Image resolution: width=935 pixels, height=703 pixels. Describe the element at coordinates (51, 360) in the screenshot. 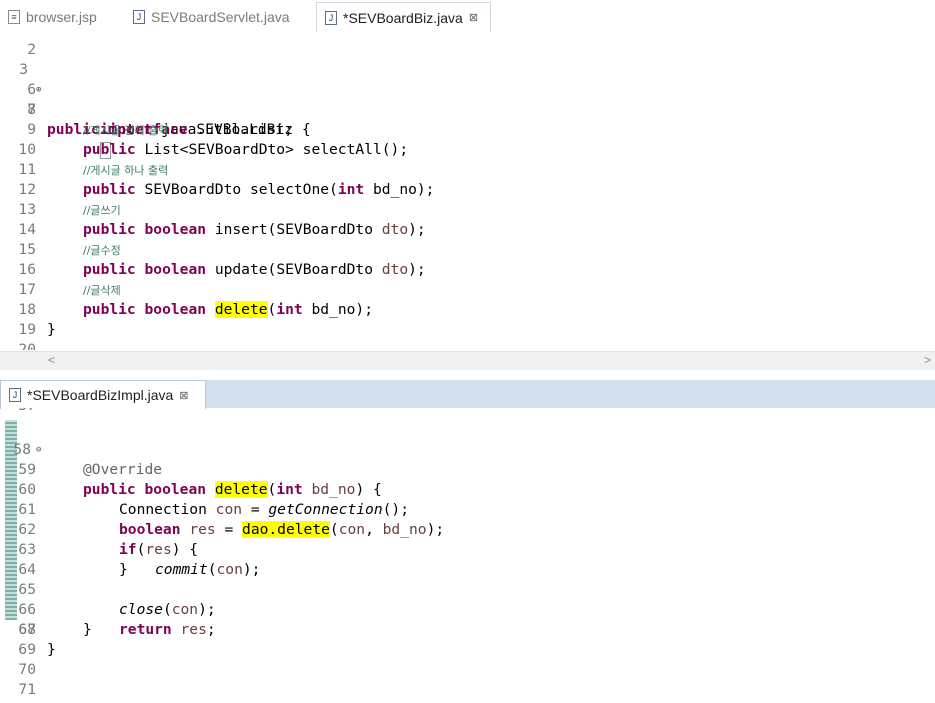

I see `scroll-left-icon: <` at that location.